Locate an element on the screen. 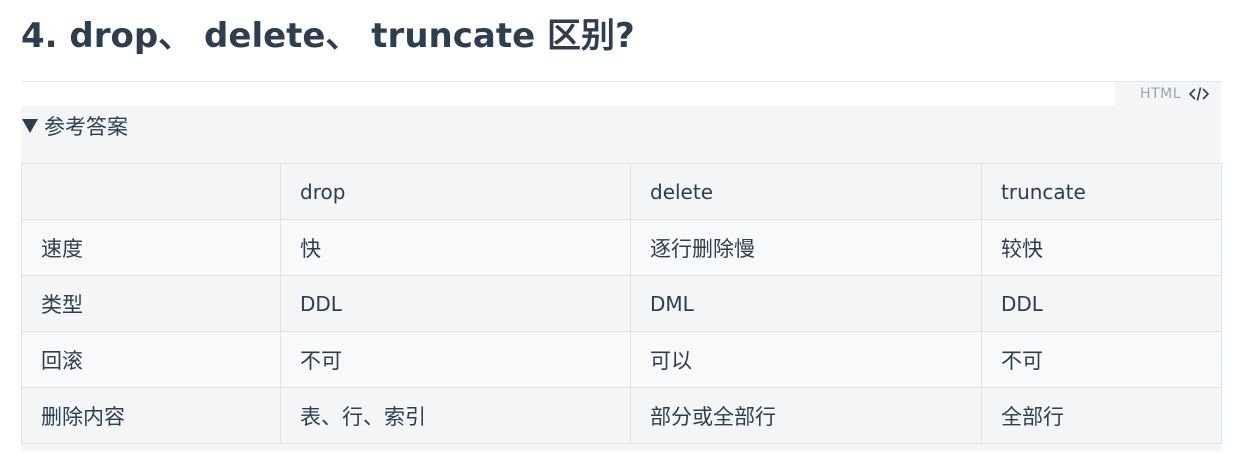  table-row: 删除内容 表、行、索引 部分或全部行 全部行 is located at coordinates (621, 415).